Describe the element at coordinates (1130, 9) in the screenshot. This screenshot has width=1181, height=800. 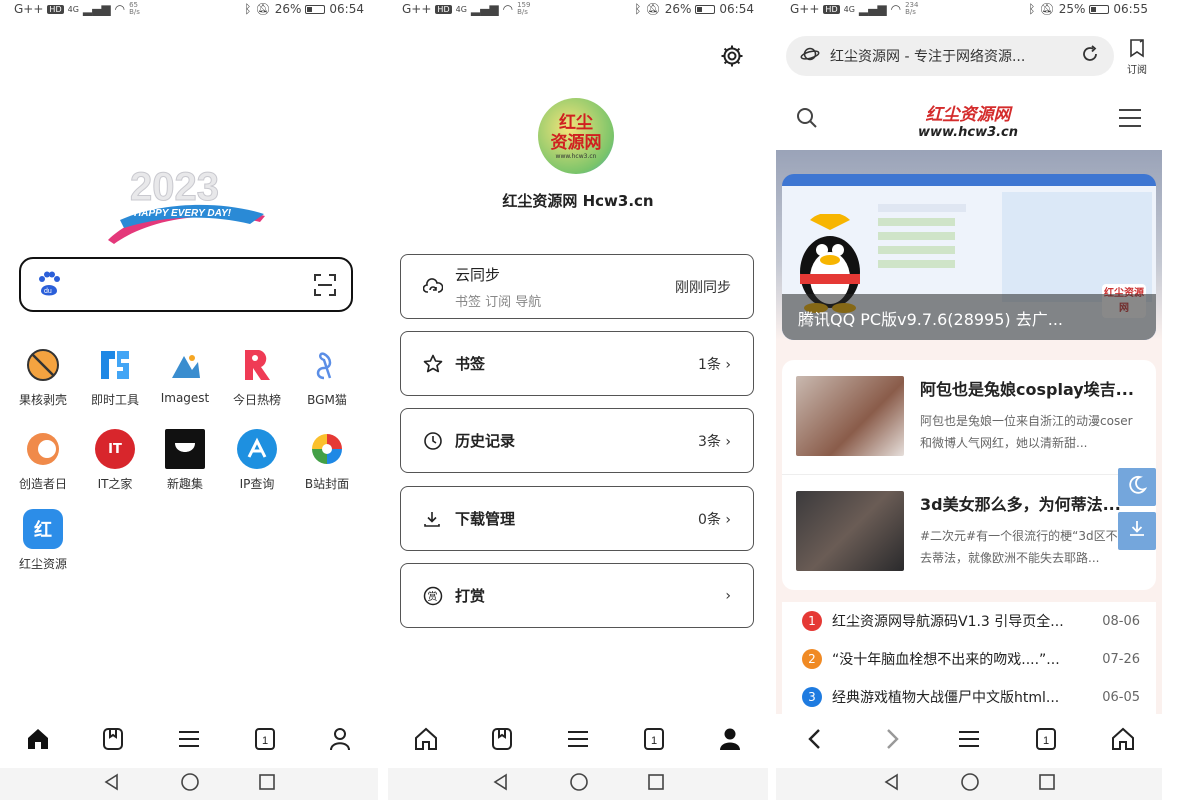
I see `clock: 06:55` at that location.